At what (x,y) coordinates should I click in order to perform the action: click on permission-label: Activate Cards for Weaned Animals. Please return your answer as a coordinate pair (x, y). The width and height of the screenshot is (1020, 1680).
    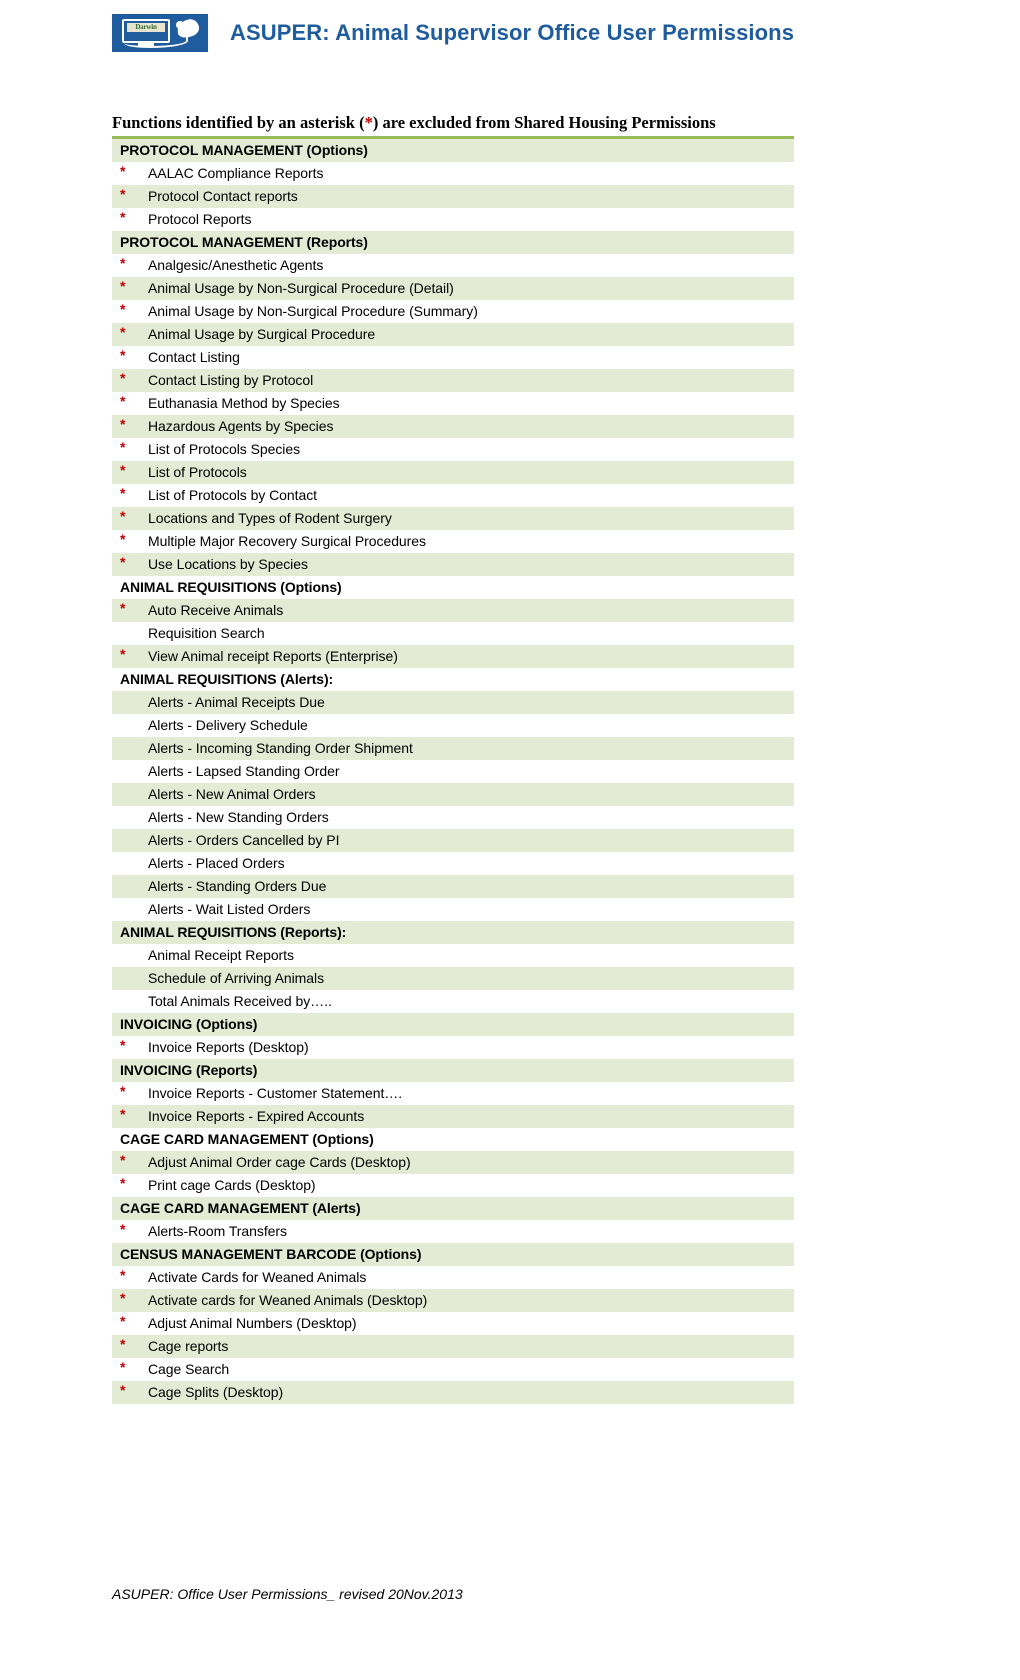
    Looking at the image, I should click on (257, 1277).